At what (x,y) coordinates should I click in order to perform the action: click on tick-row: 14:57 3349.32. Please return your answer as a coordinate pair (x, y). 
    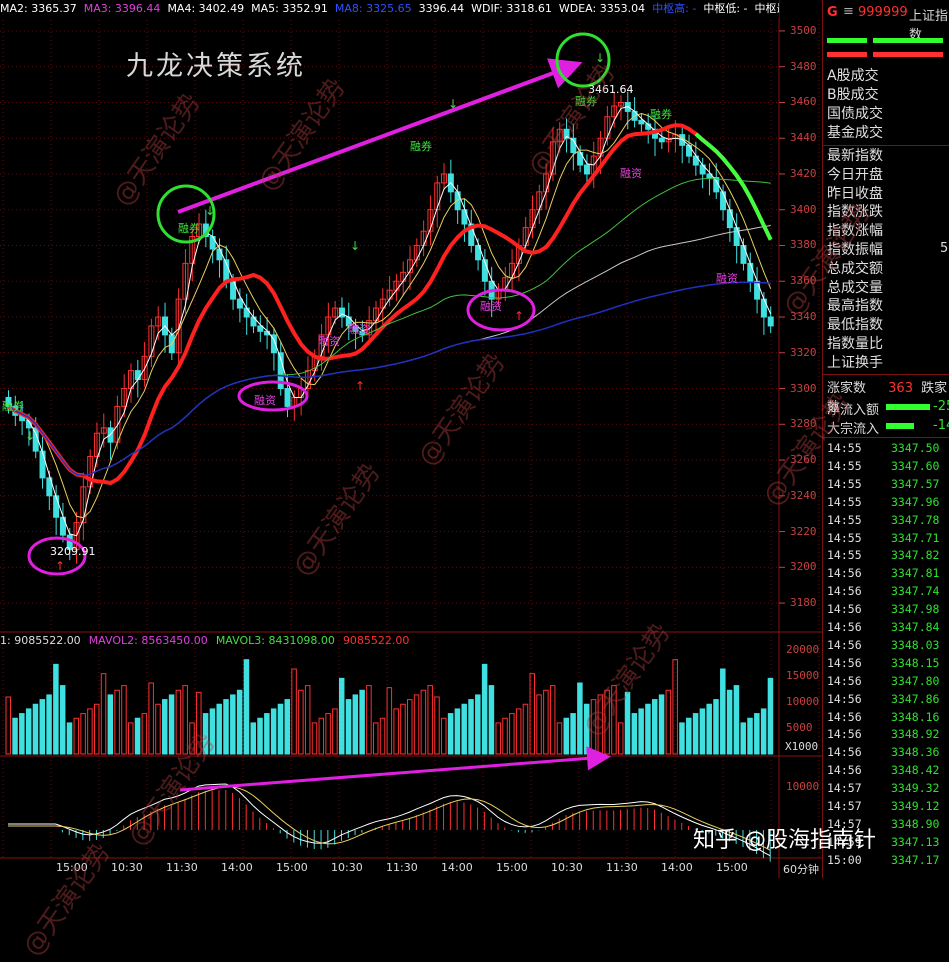
    Looking at the image, I should click on (886, 789).